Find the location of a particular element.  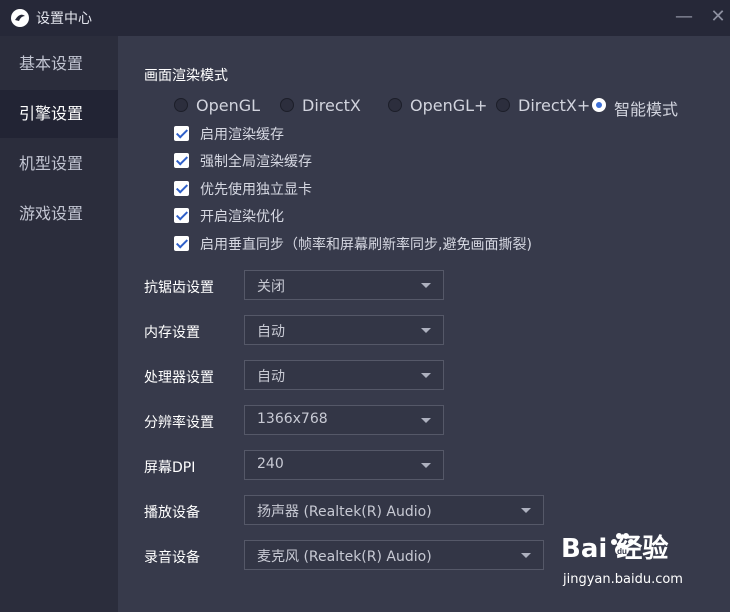

record-device-select: 麦克风 (Realtek(R) Audio) is located at coordinates (394, 555).